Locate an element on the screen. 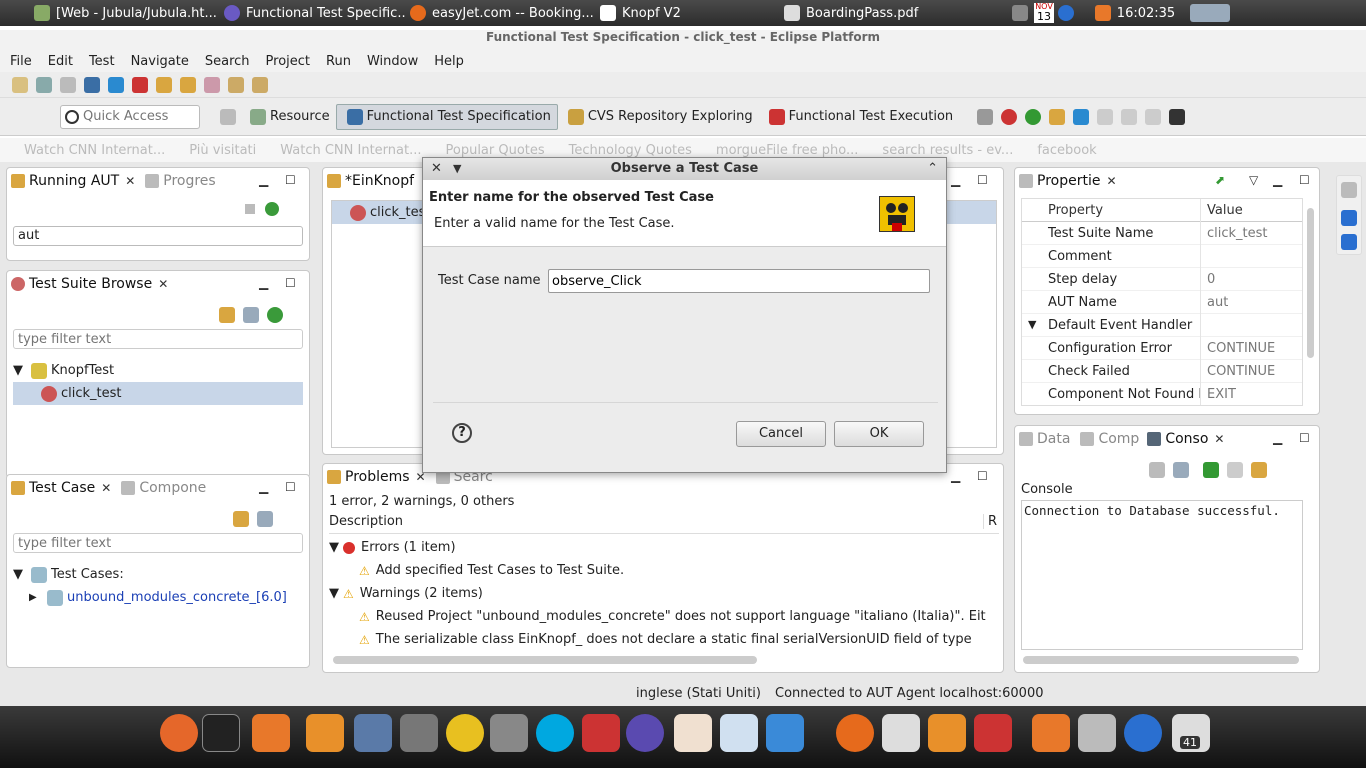 The height and width of the screenshot is (768, 1366). tree-node-project: ▼ KnopfTest is located at coordinates (158, 370).